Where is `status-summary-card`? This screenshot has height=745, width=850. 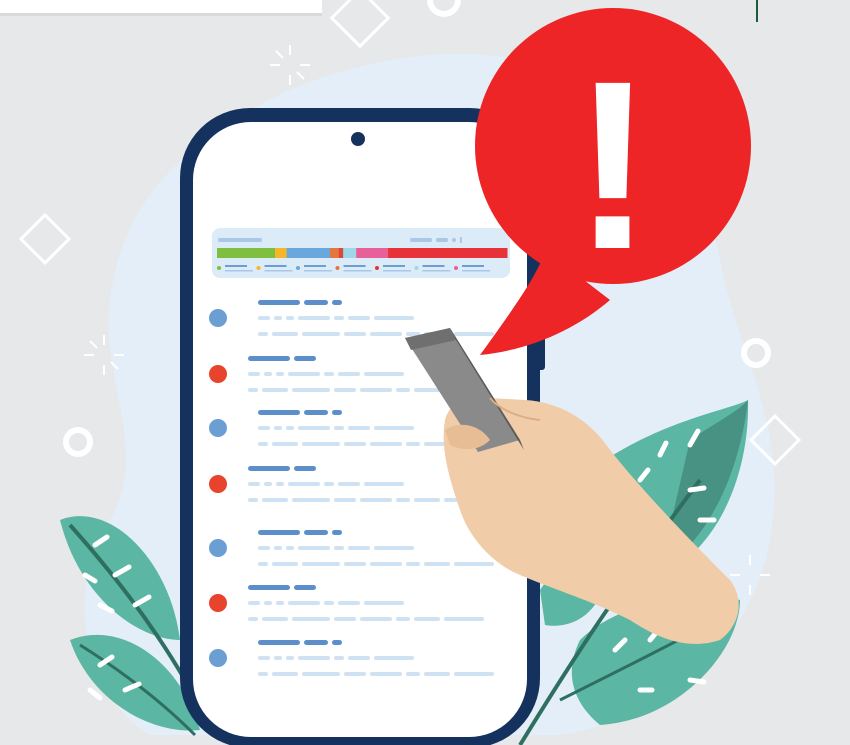 status-summary-card is located at coordinates (361, 253).